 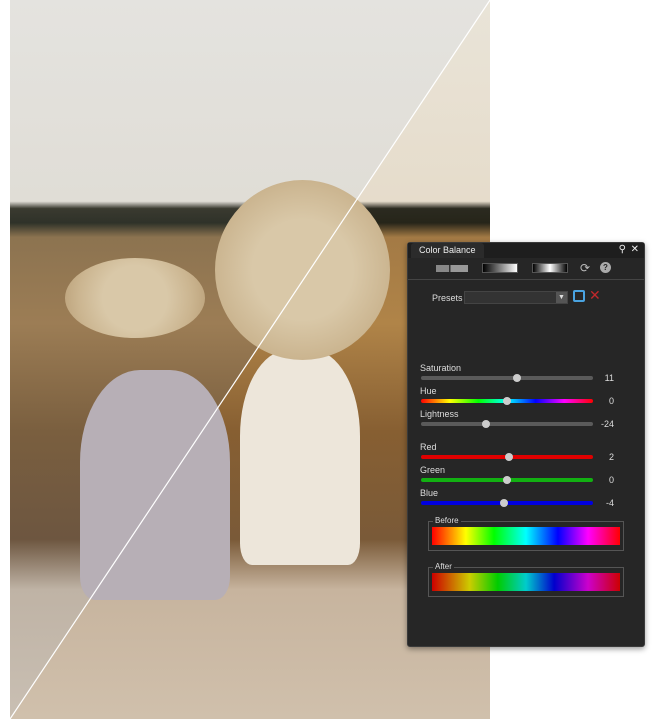 What do you see at coordinates (428, 447) in the screenshot?
I see `red-label: Red` at bounding box center [428, 447].